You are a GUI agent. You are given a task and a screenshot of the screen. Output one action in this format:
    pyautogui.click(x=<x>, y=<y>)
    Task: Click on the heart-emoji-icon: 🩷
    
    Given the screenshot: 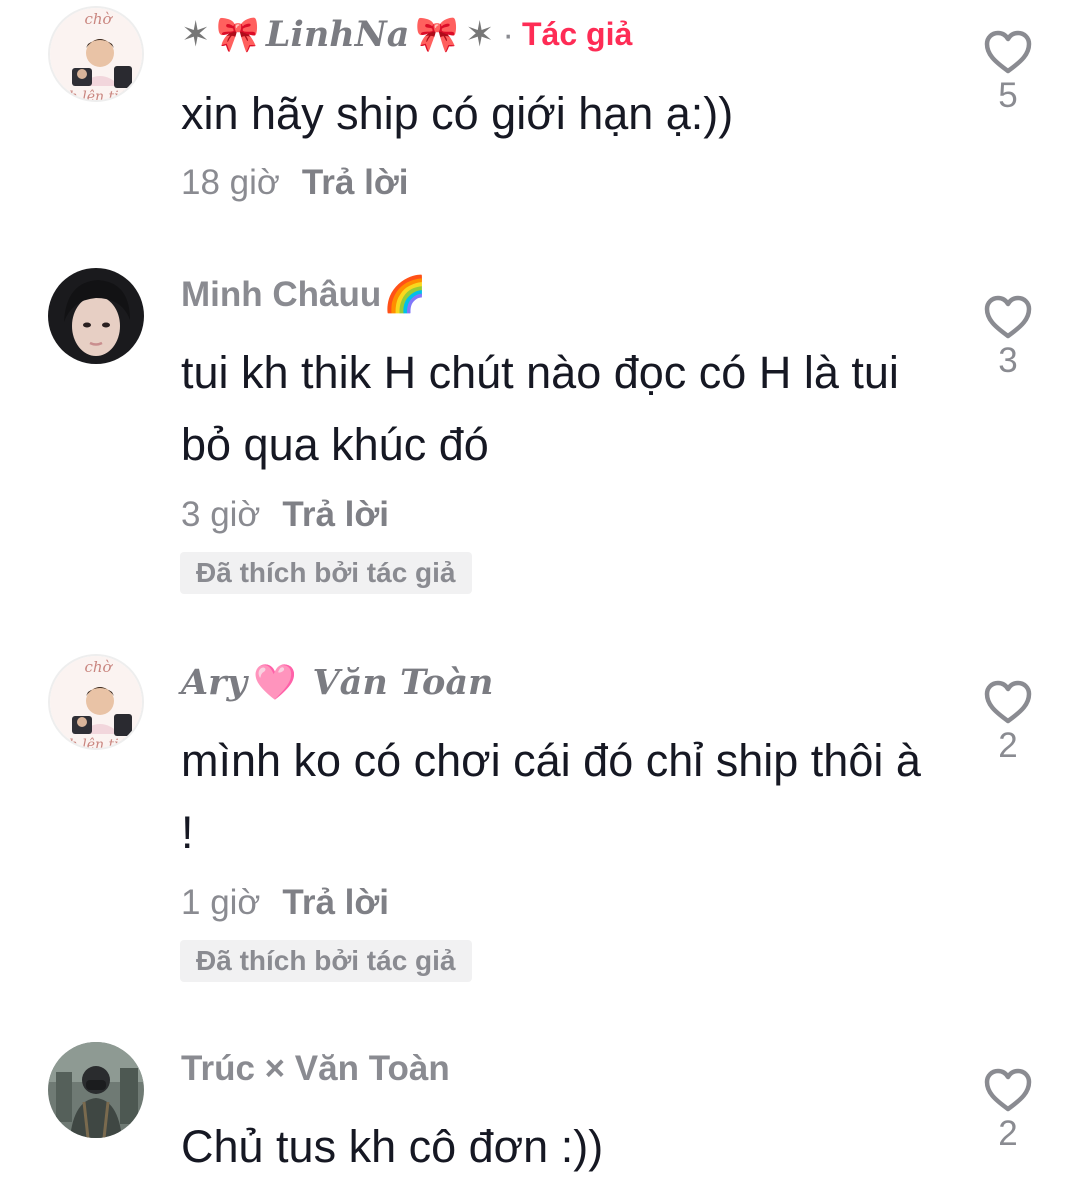 What is the action you would take?
    pyautogui.click(x=274, y=682)
    